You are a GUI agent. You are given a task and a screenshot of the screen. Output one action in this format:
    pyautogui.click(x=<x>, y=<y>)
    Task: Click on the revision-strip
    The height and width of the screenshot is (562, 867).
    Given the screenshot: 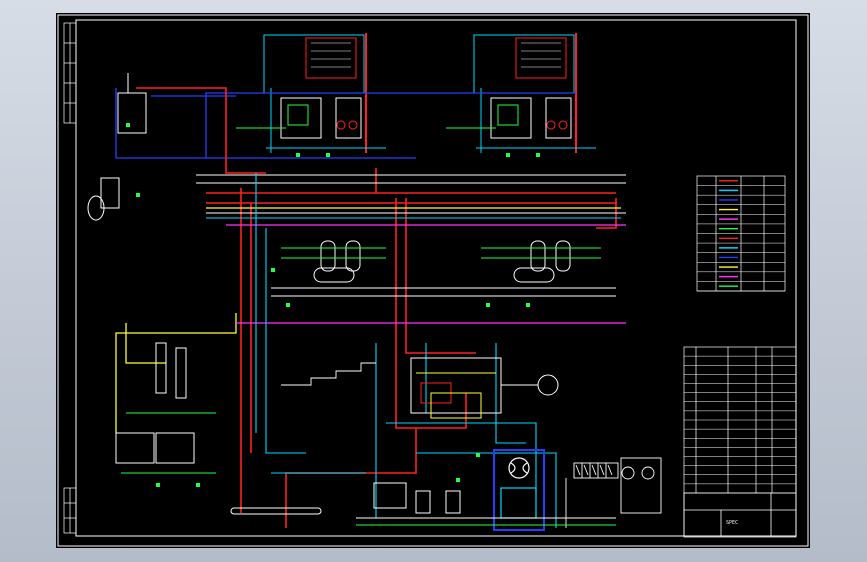 What is the action you would take?
    pyautogui.click(x=70, y=278)
    